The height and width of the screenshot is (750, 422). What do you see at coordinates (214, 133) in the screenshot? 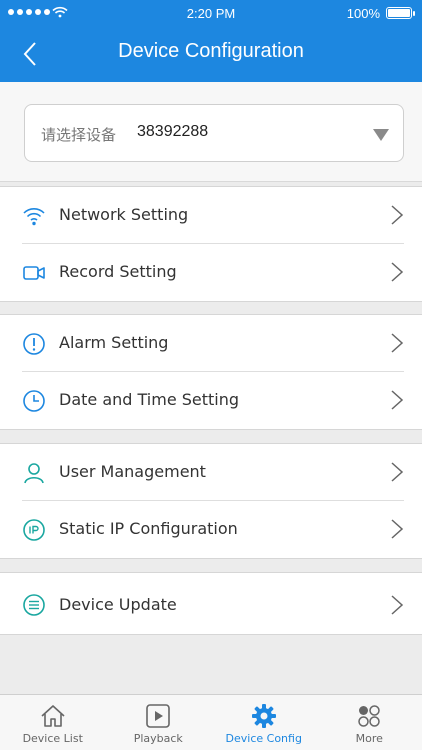
I see `device-select: 请选择设备 38392288` at bounding box center [214, 133].